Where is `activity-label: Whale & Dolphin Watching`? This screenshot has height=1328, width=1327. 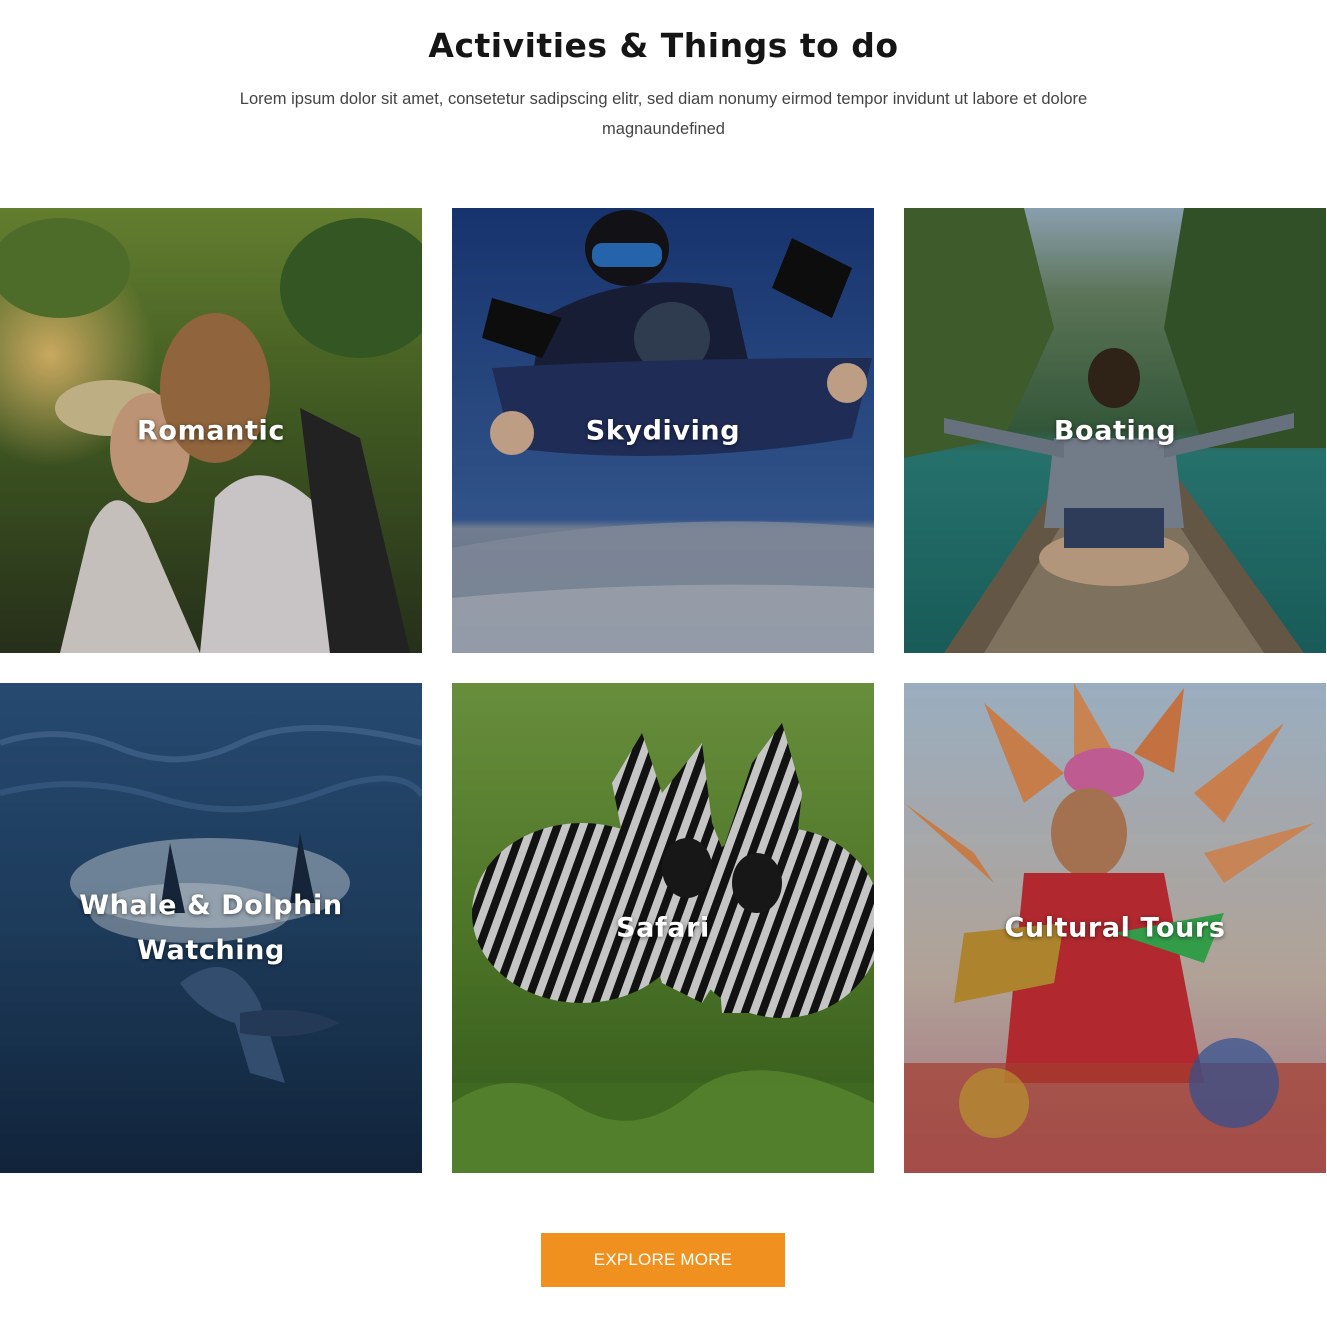 activity-label: Whale & Dolphin Watching is located at coordinates (211, 928).